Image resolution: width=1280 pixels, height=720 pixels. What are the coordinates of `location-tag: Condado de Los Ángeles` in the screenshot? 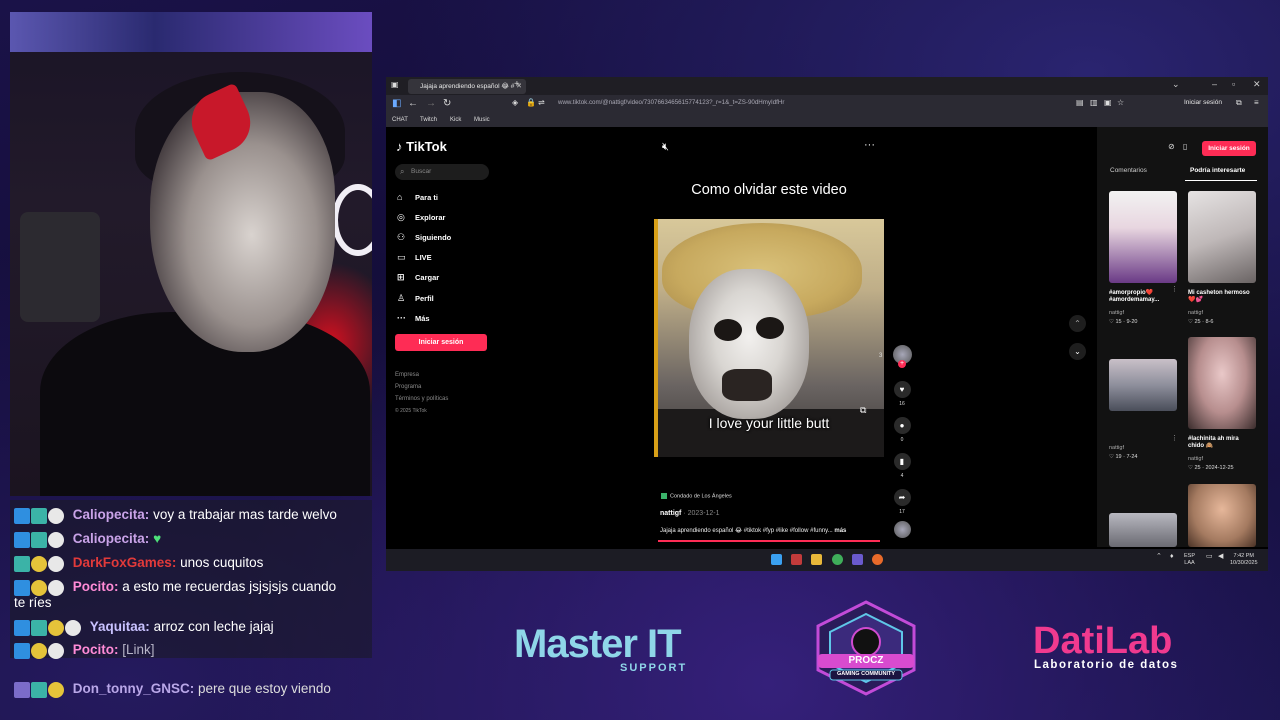 It's located at (696, 496).